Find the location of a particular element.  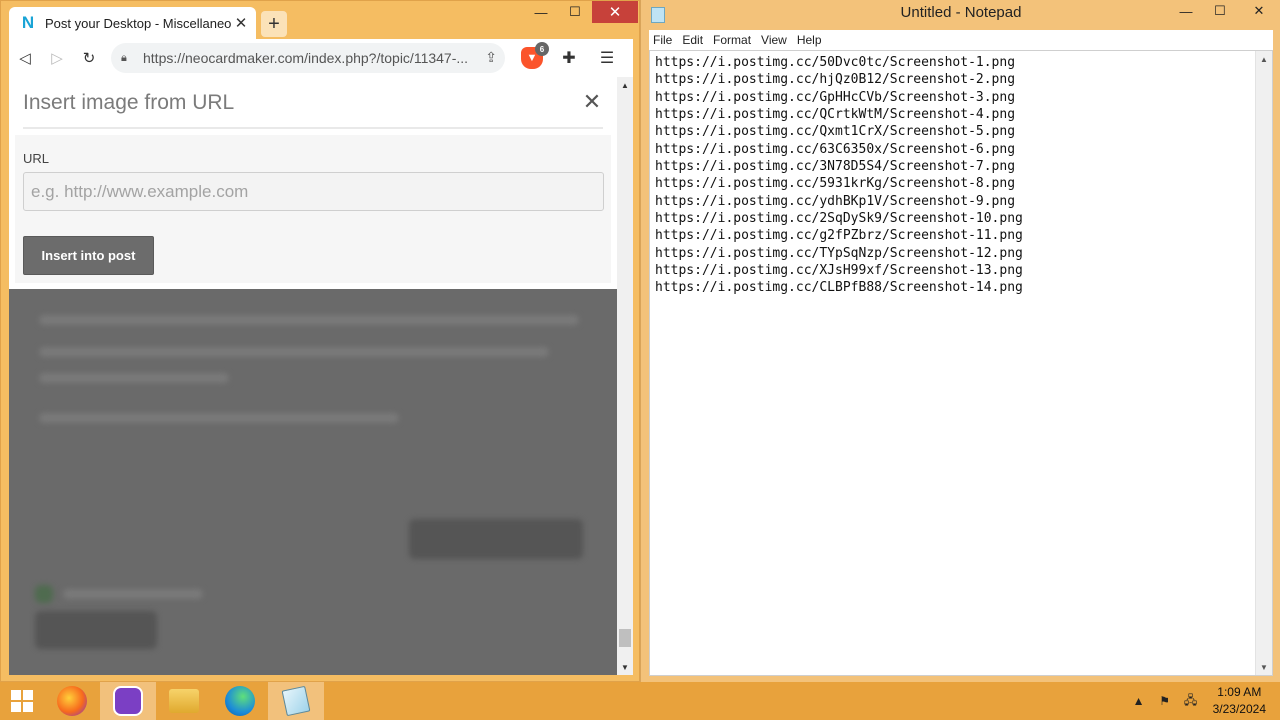

brave-nightly-icon is located at coordinates (128, 701).